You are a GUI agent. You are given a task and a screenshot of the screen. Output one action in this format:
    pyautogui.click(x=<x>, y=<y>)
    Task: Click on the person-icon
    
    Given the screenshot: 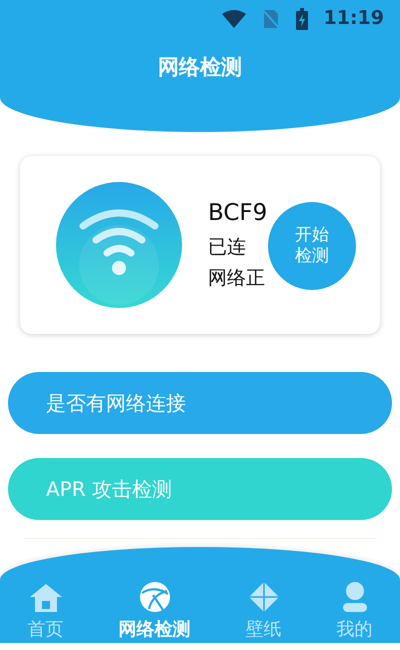 What is the action you would take?
    pyautogui.click(x=354, y=597)
    